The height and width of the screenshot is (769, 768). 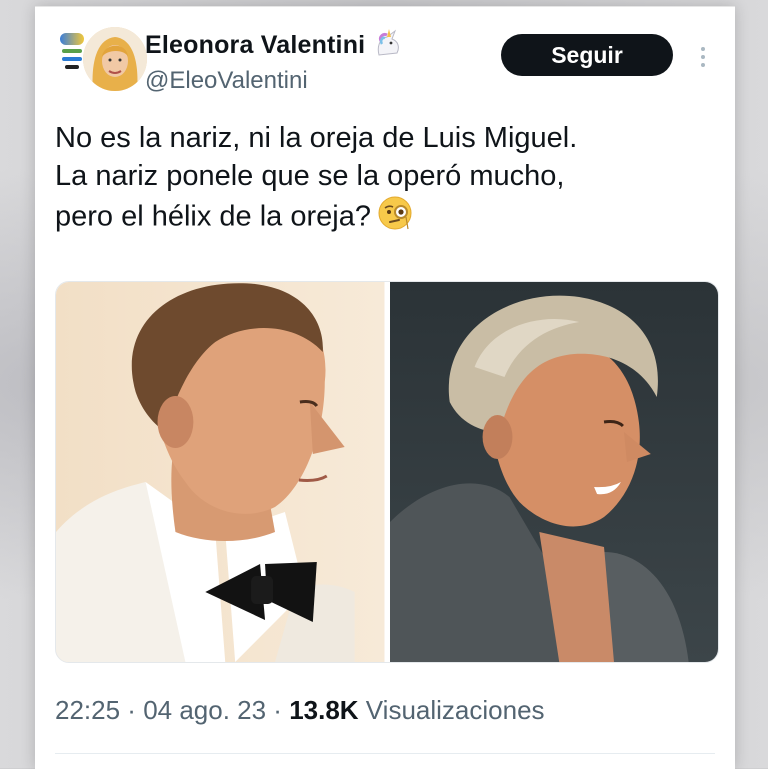 I want to click on follow-button: Seguir, so click(x=587, y=55).